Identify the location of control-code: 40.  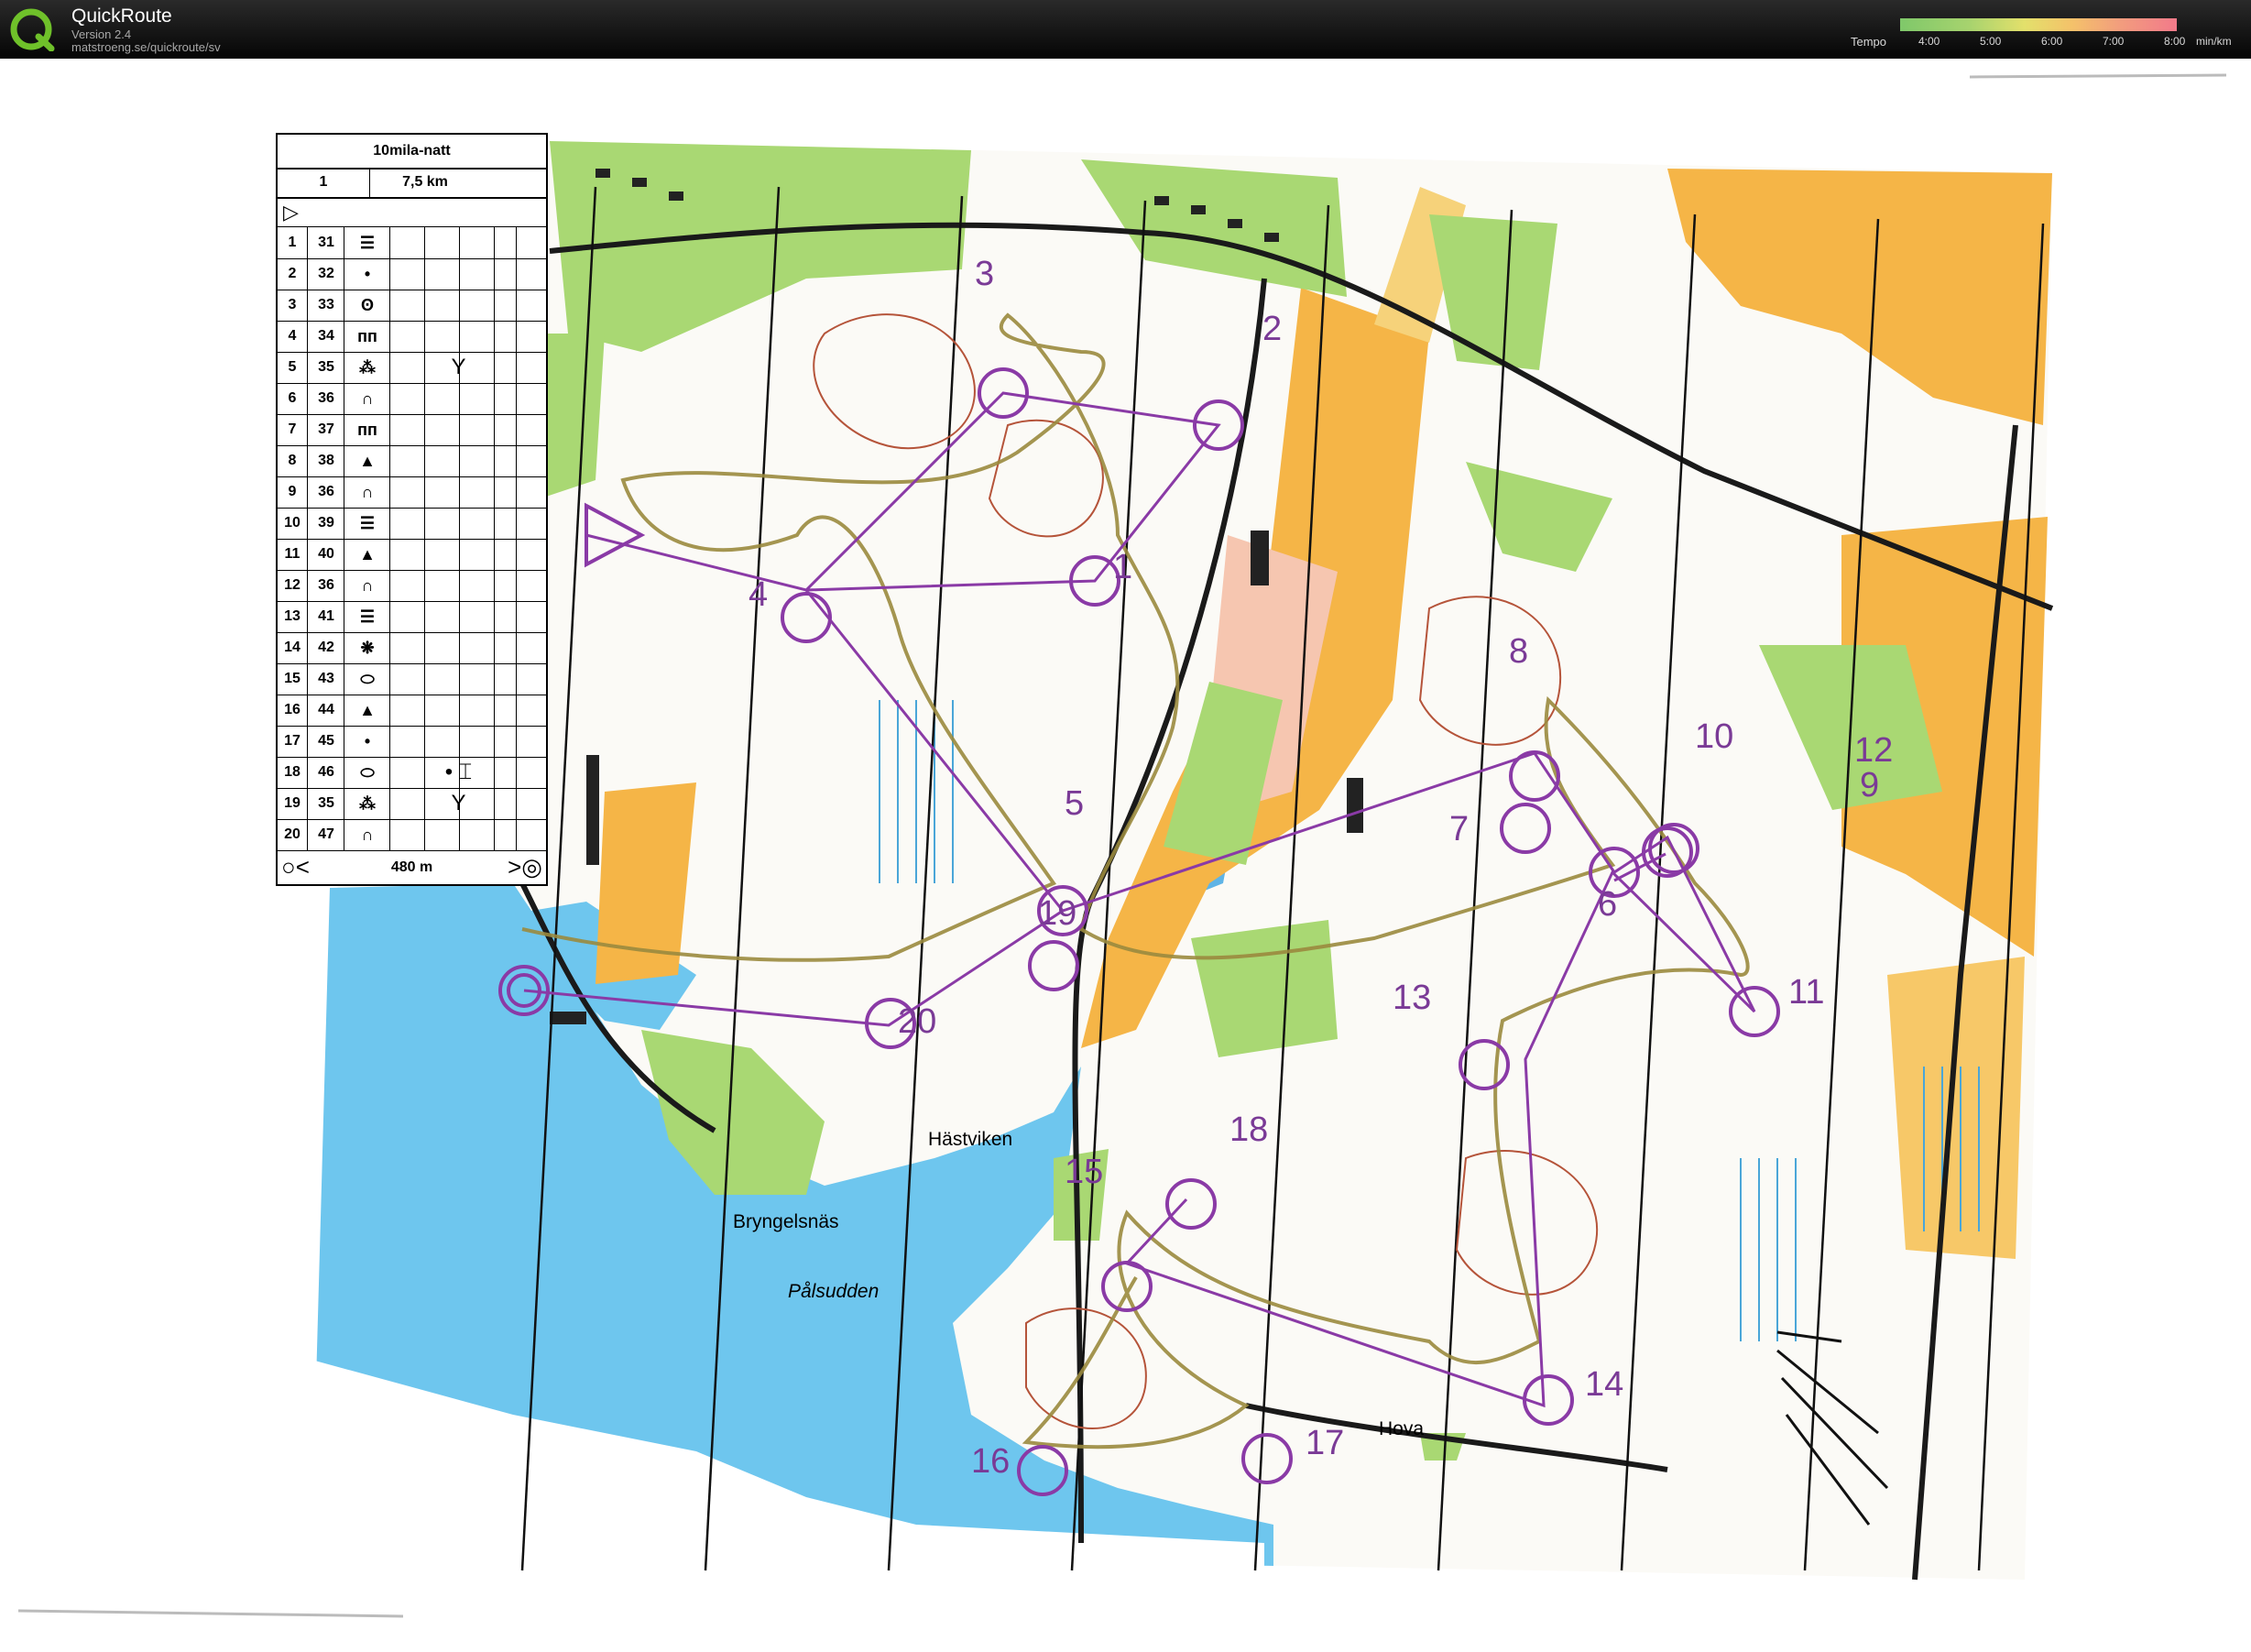
(325, 554).